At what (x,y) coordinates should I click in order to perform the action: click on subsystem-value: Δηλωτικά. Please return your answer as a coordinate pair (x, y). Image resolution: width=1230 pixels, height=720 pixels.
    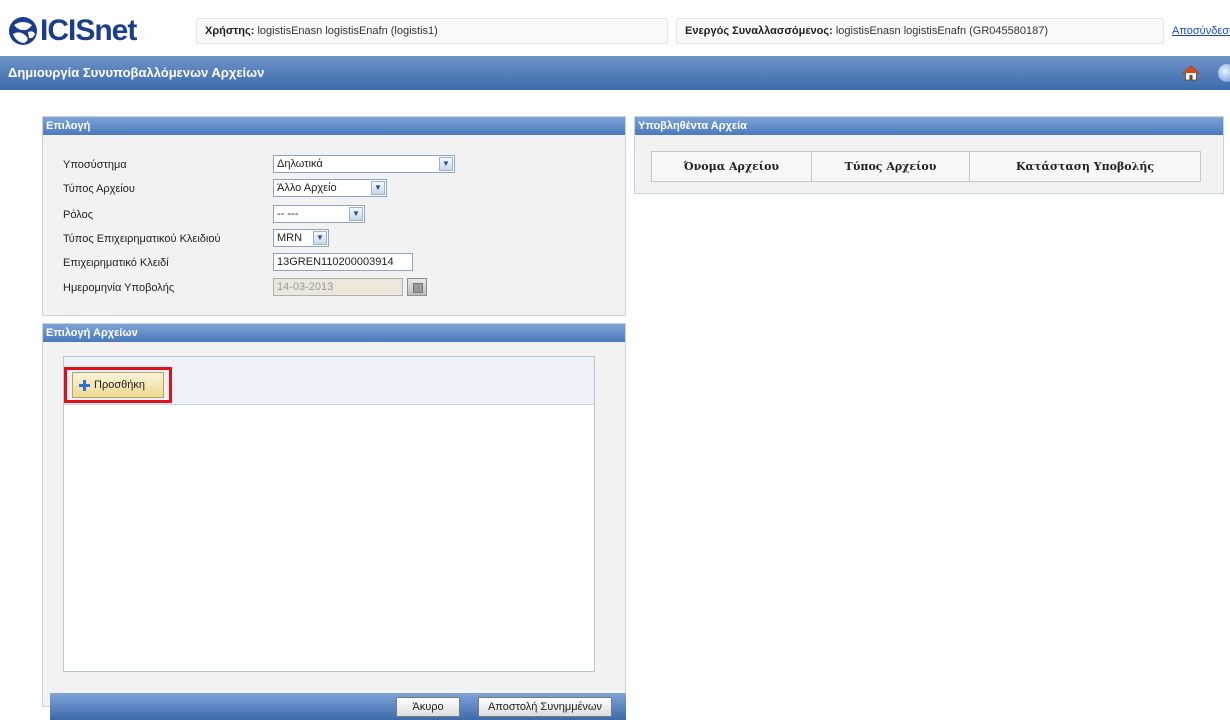
    Looking at the image, I should click on (300, 164).